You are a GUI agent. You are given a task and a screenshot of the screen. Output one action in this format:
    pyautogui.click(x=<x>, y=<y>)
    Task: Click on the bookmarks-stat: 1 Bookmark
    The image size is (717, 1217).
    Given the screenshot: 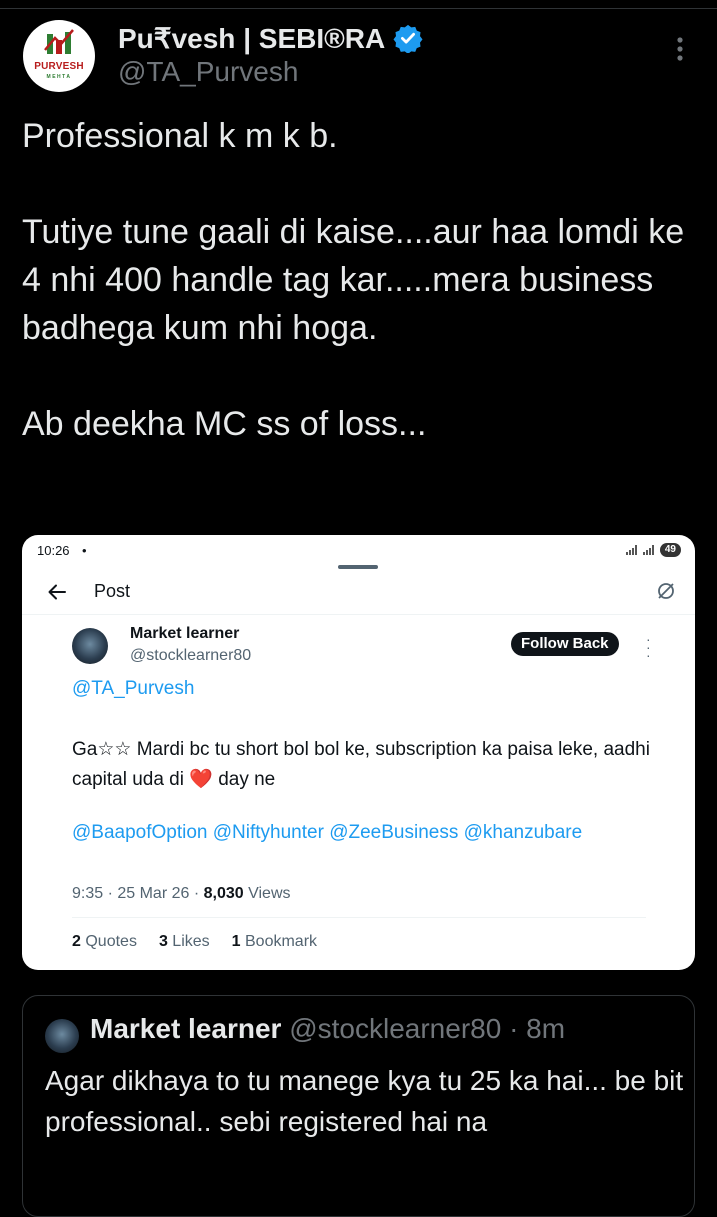 What is the action you would take?
    pyautogui.click(x=274, y=942)
    